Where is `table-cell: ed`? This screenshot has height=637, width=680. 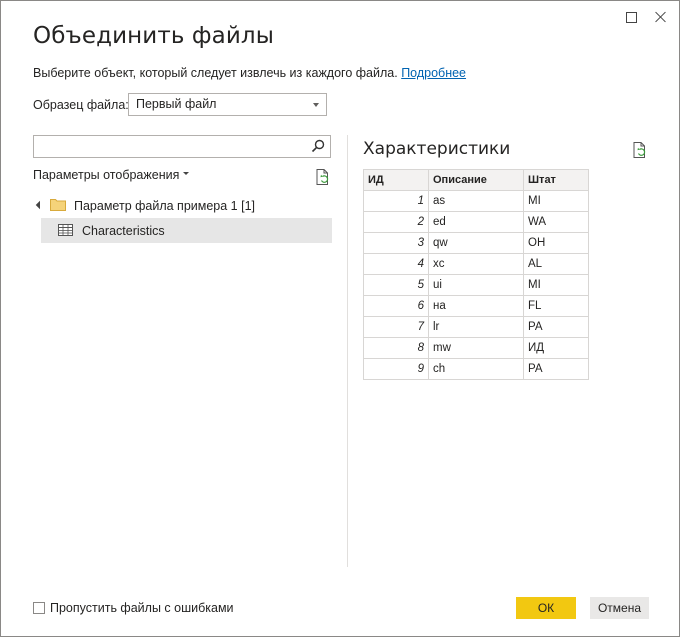 table-cell: ed is located at coordinates (476, 222).